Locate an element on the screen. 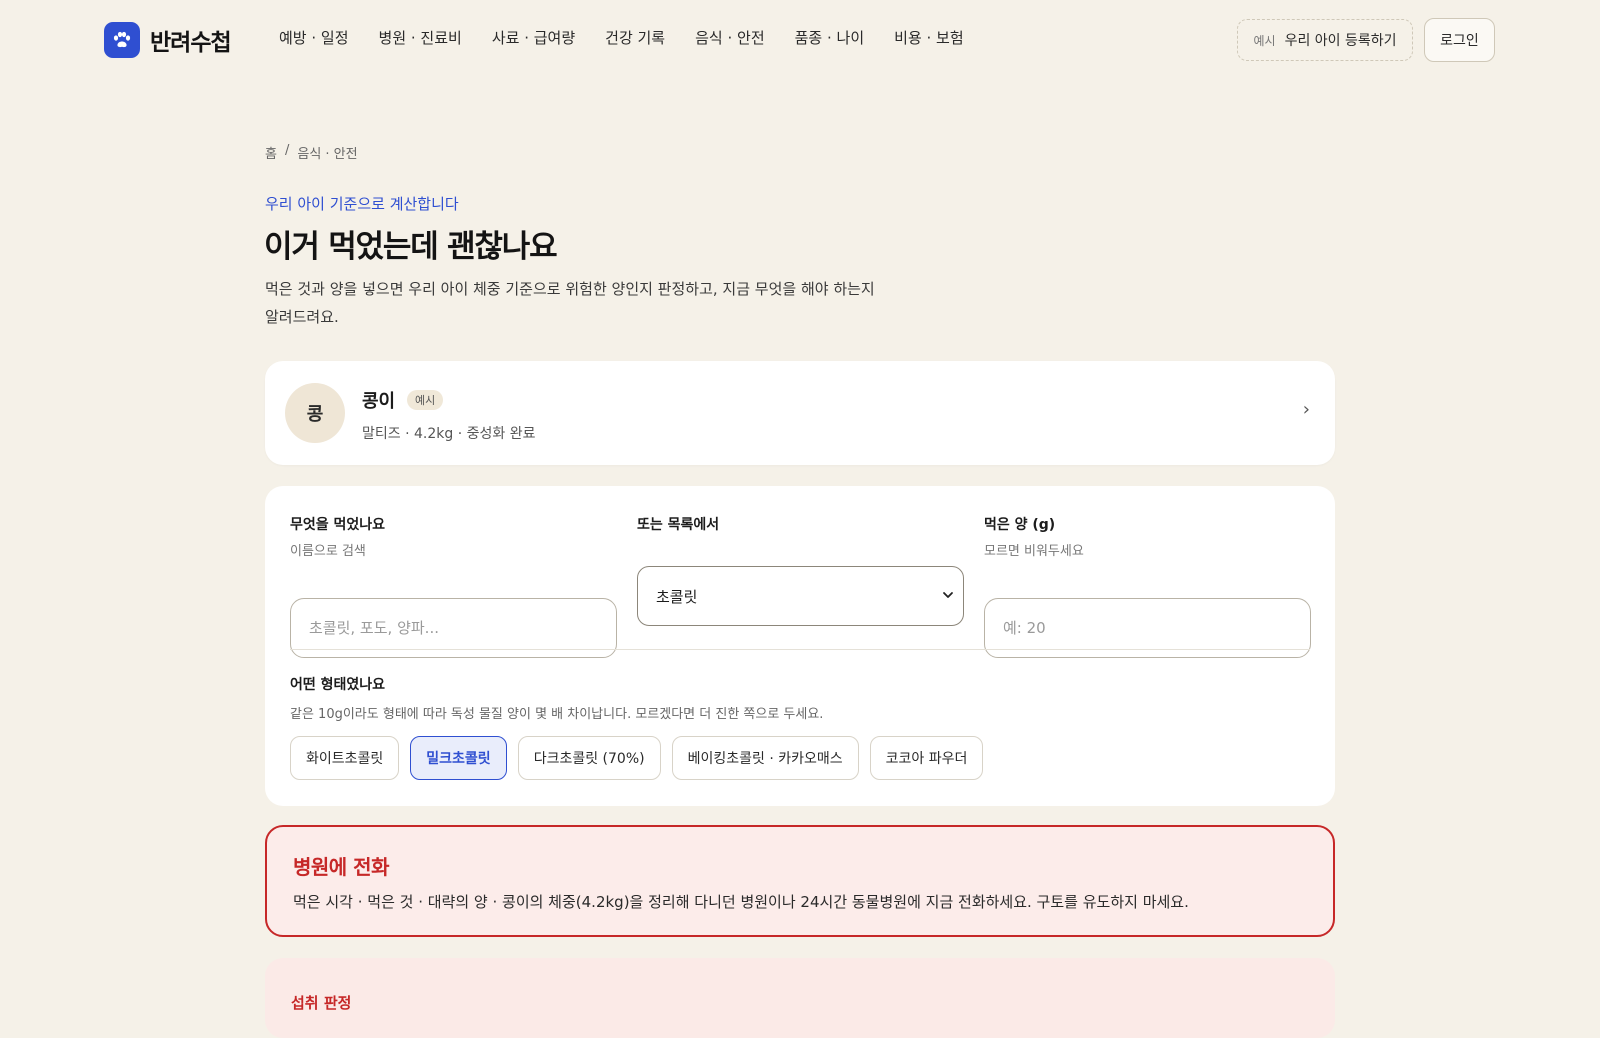 Image resolution: width=1600 pixels, height=1038 pixels. food-list-field: 또는 목록에서 초콜릿 is located at coordinates (800, 570).